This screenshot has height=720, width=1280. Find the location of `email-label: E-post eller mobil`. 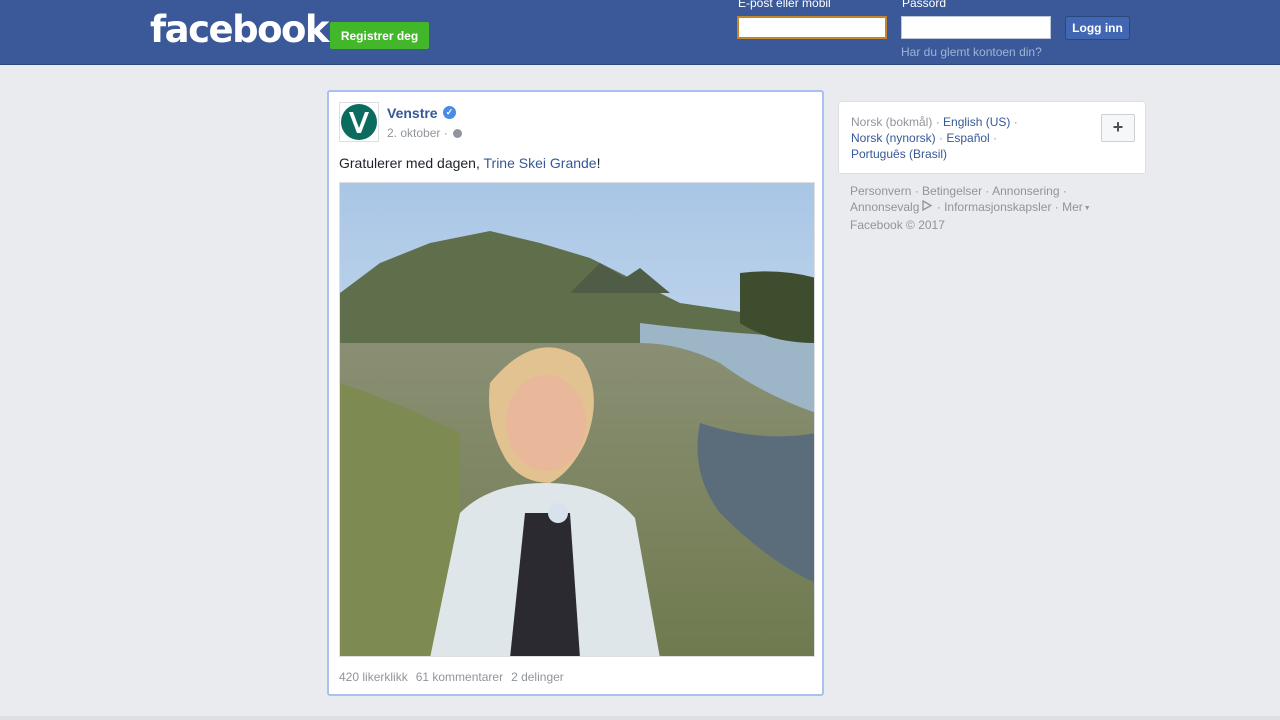

email-label: E-post eller mobil is located at coordinates (784, 5).